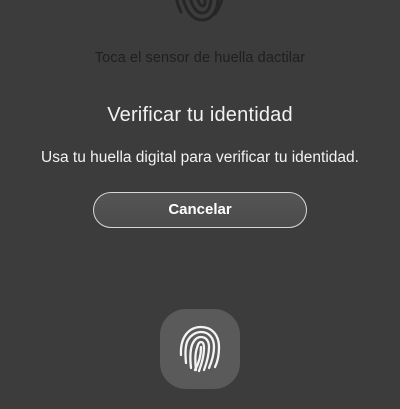  Describe the element at coordinates (200, 58) in the screenshot. I see `background-hint-text: Toca el sensor de huella dactilar` at that location.